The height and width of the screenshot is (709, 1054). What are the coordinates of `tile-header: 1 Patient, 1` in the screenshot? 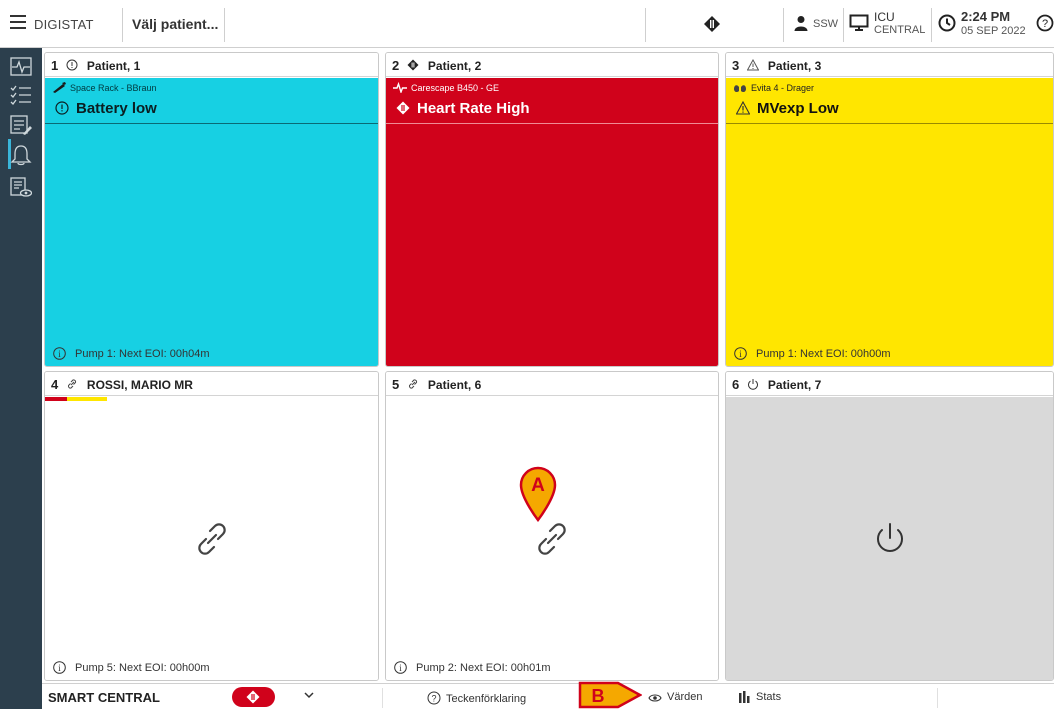 It's located at (211, 65).